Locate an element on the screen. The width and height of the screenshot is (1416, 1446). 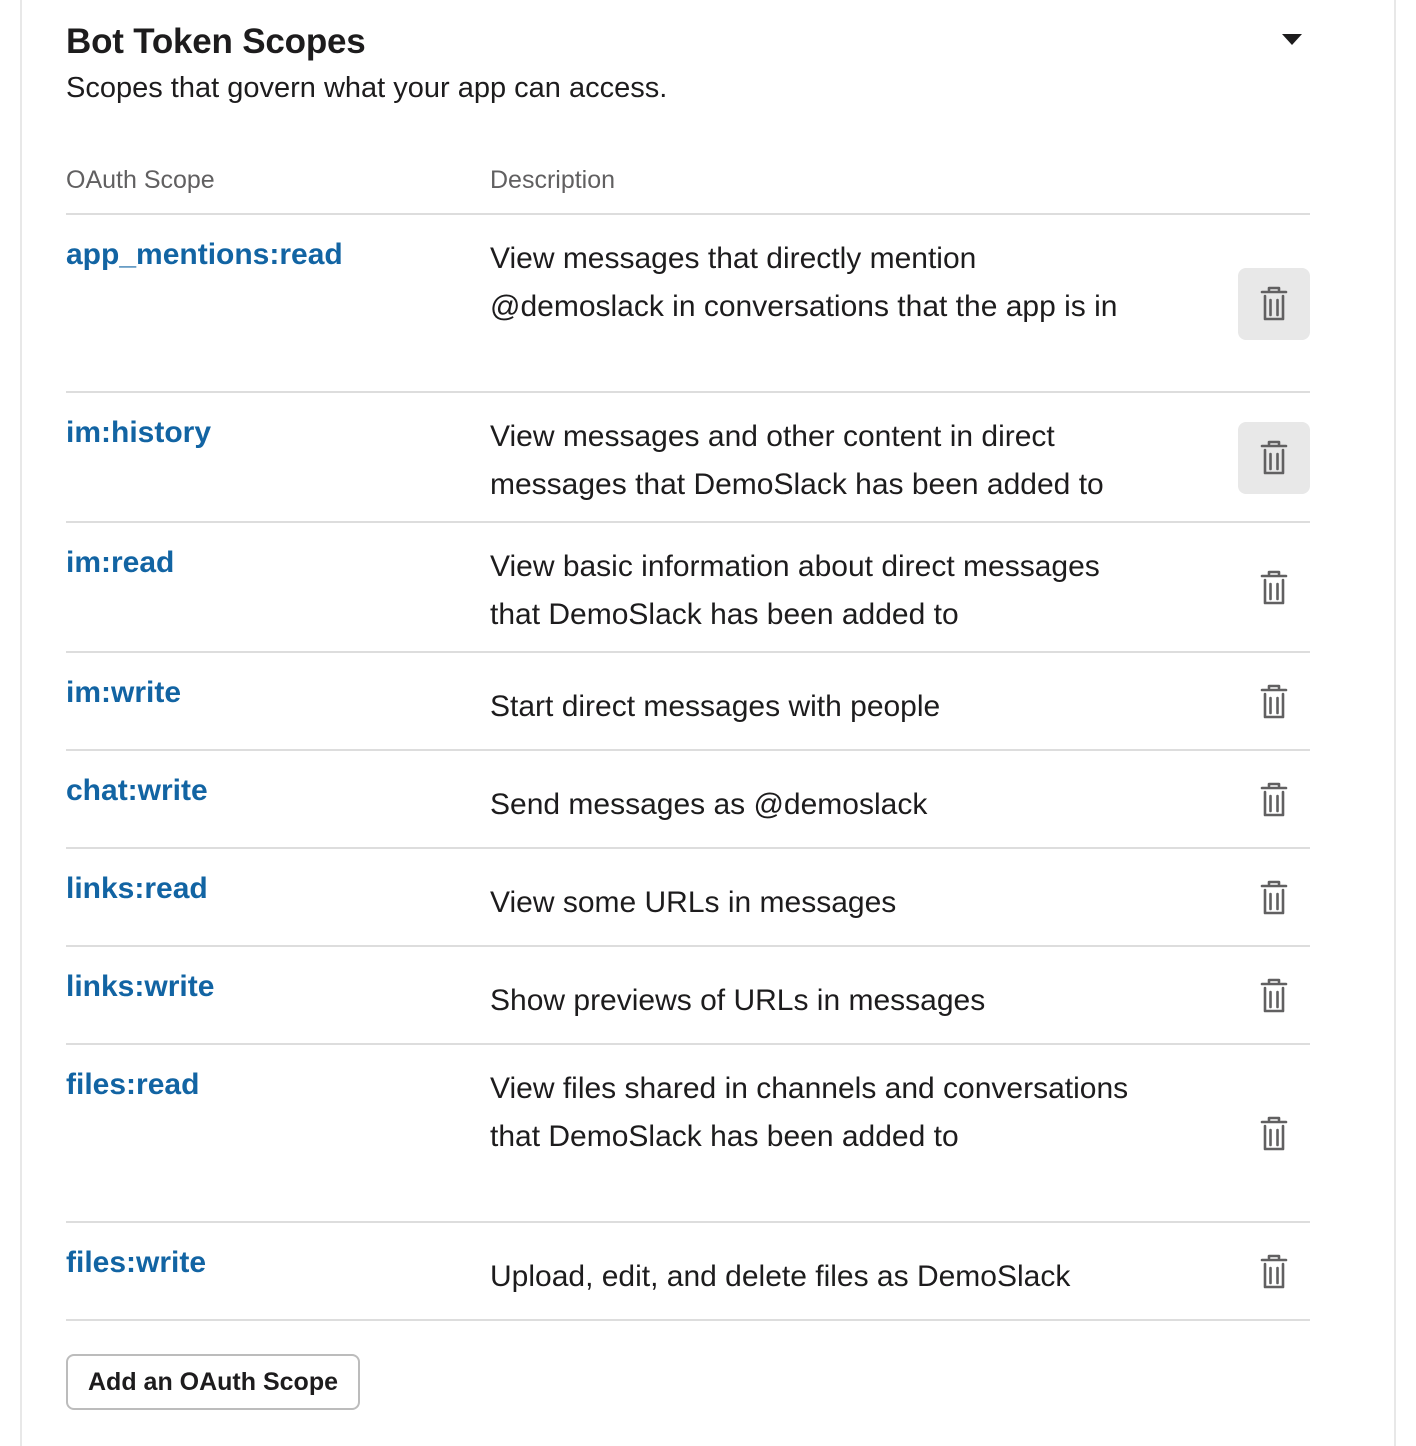
section-title: Bot Token Scopes is located at coordinates (216, 41).